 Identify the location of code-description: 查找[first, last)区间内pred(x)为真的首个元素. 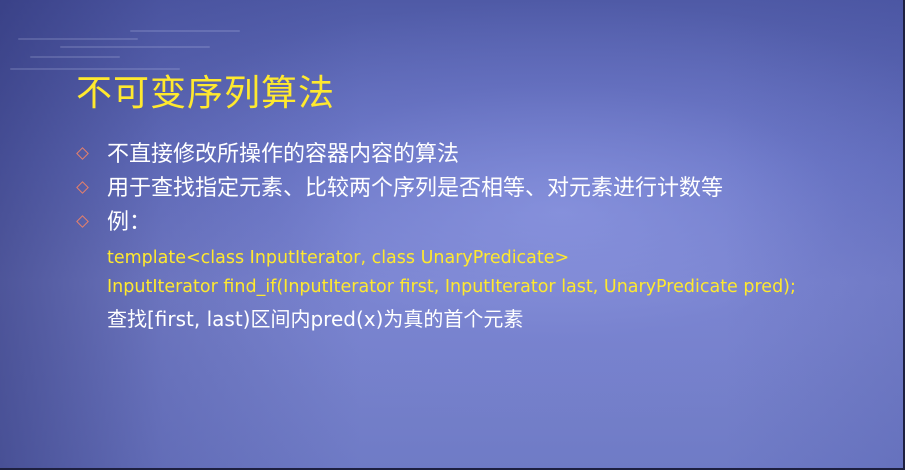
(315, 319).